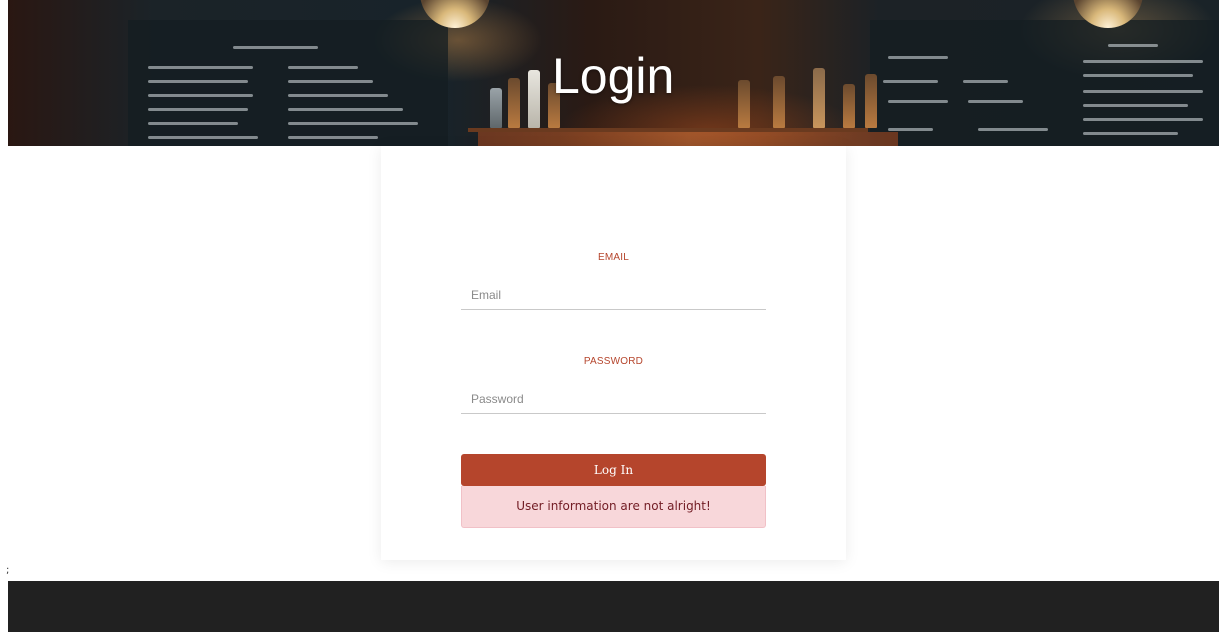  What do you see at coordinates (613, 470) in the screenshot?
I see `login-button: Log In` at bounding box center [613, 470].